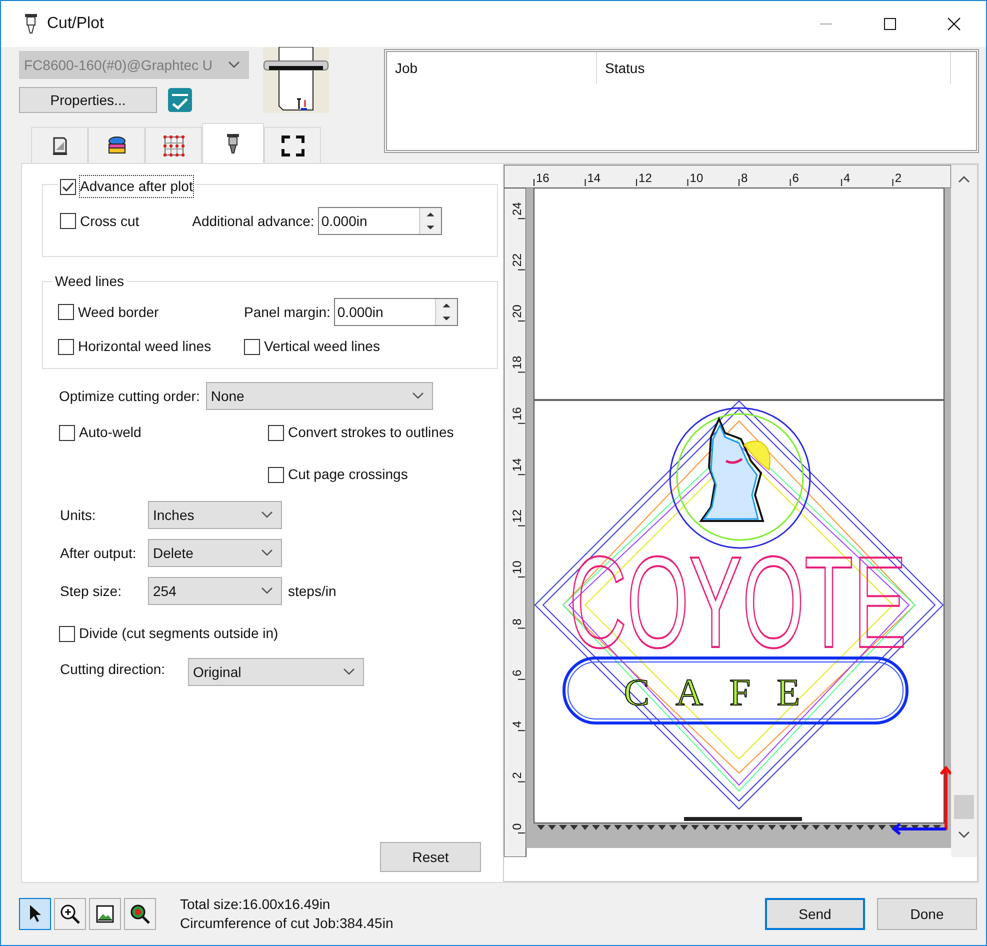  I want to click on checkbox: Advance after plot, so click(126, 186).